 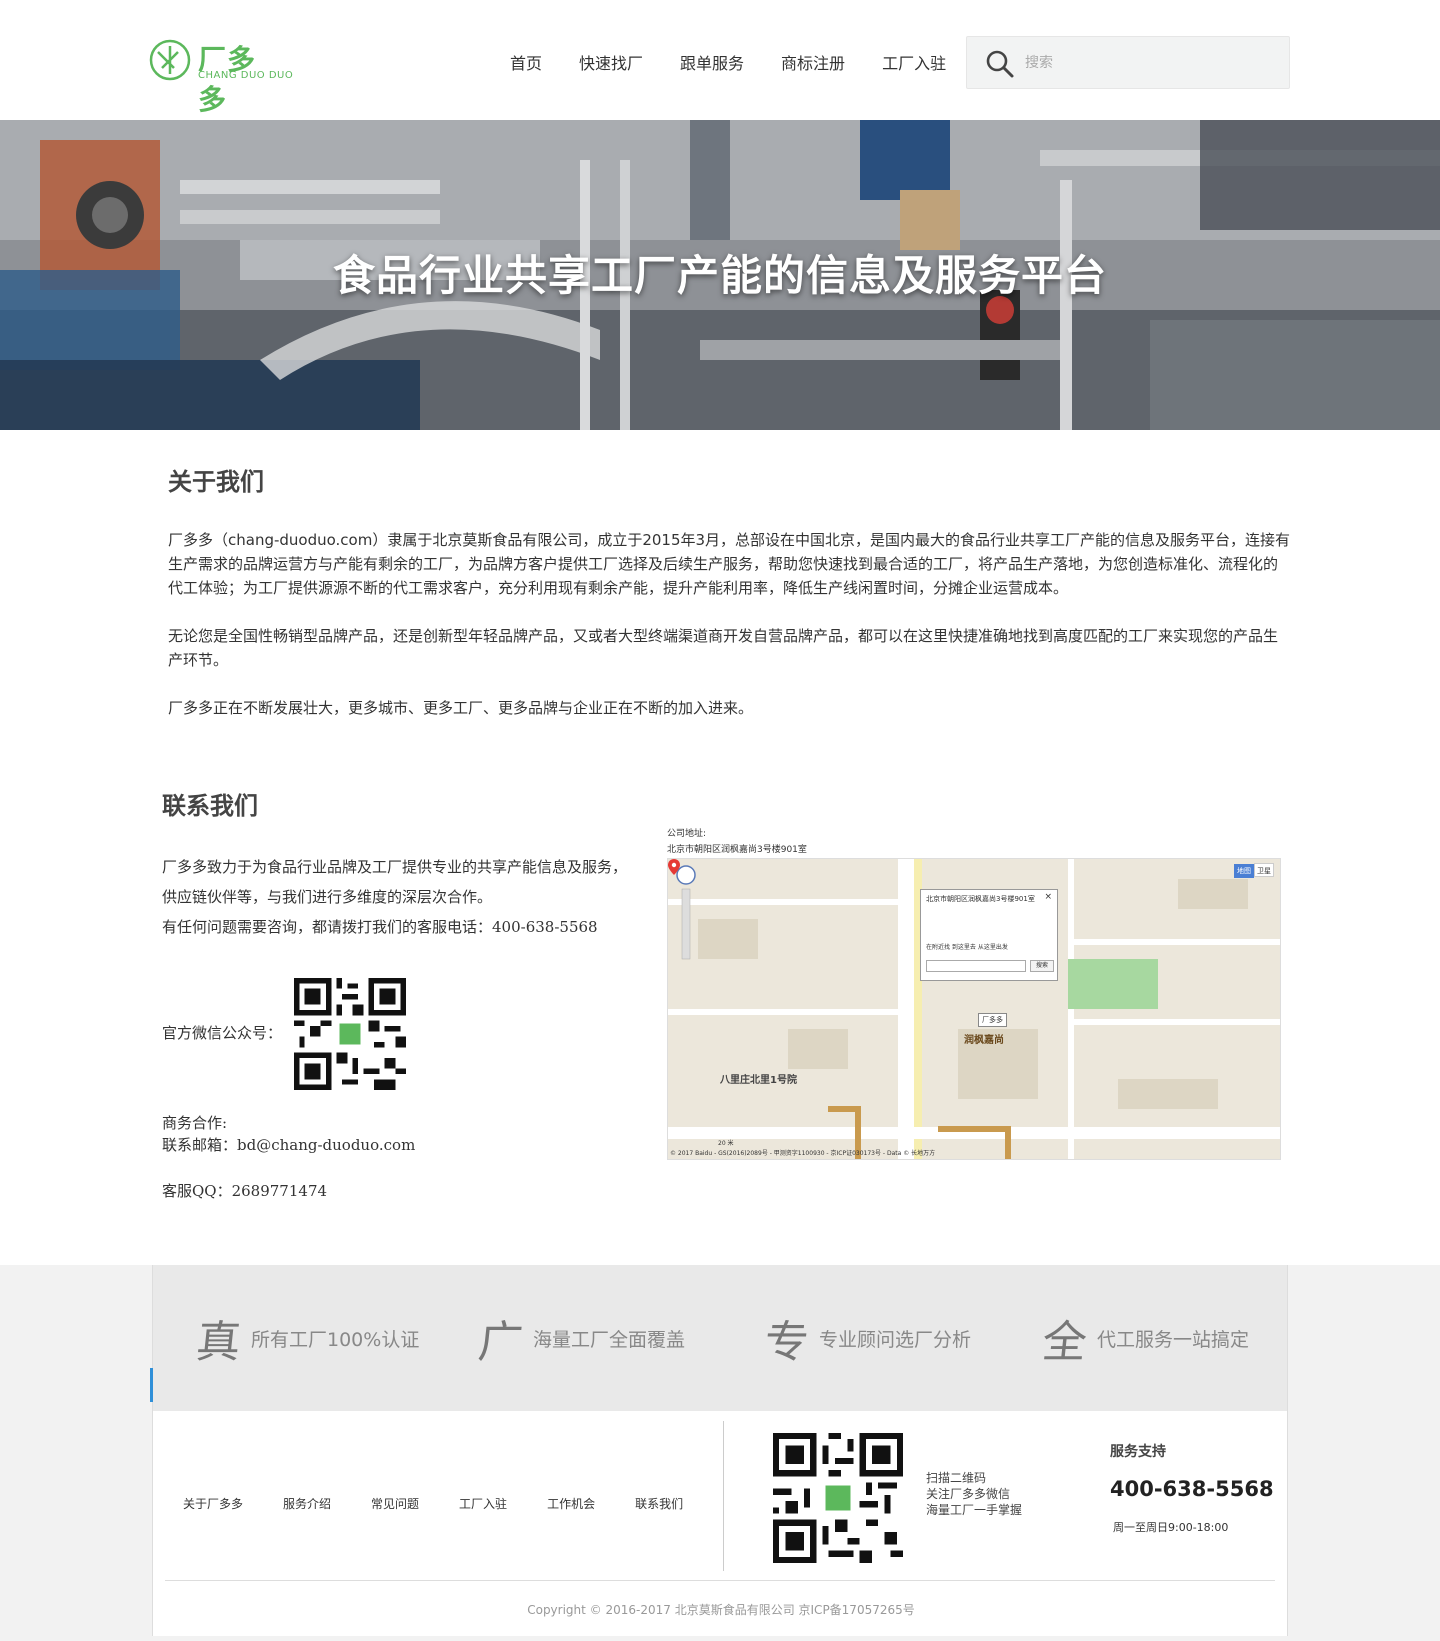 What do you see at coordinates (746, 62) in the screenshot?
I see `main-nav: 首页 快速找厂 跟单服务 商标注册 工厂入驻` at bounding box center [746, 62].